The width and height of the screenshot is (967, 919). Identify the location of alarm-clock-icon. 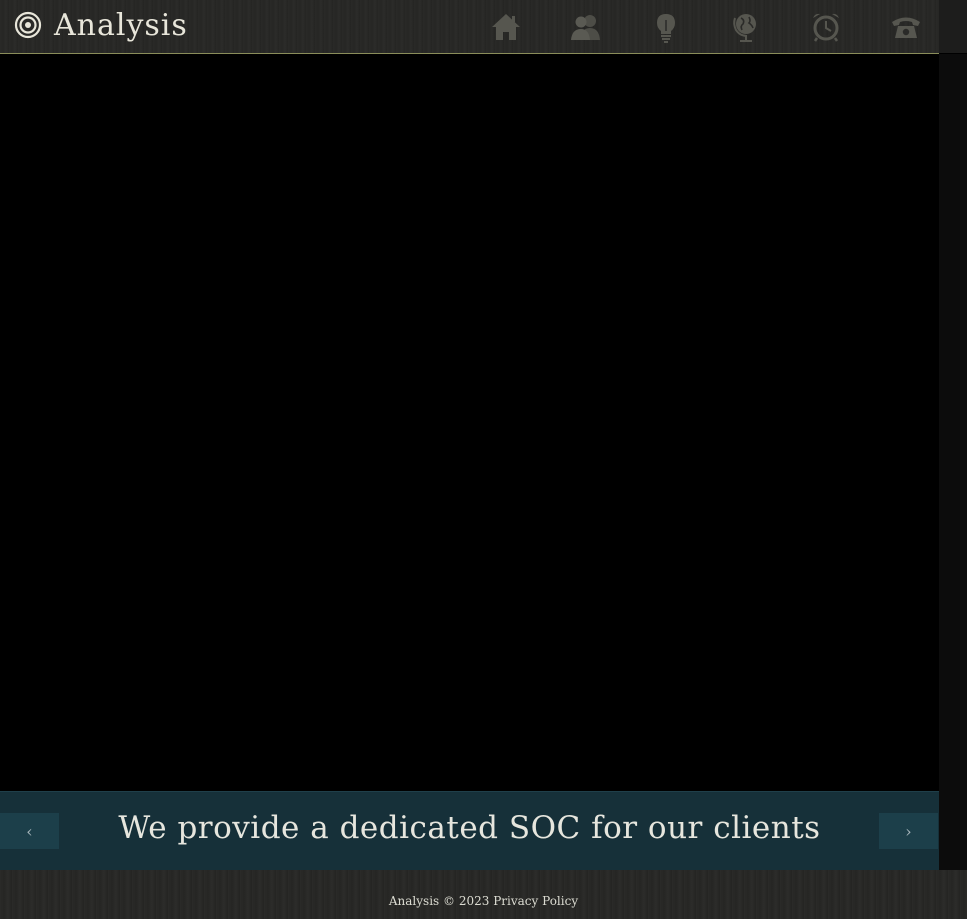
(826, 27).